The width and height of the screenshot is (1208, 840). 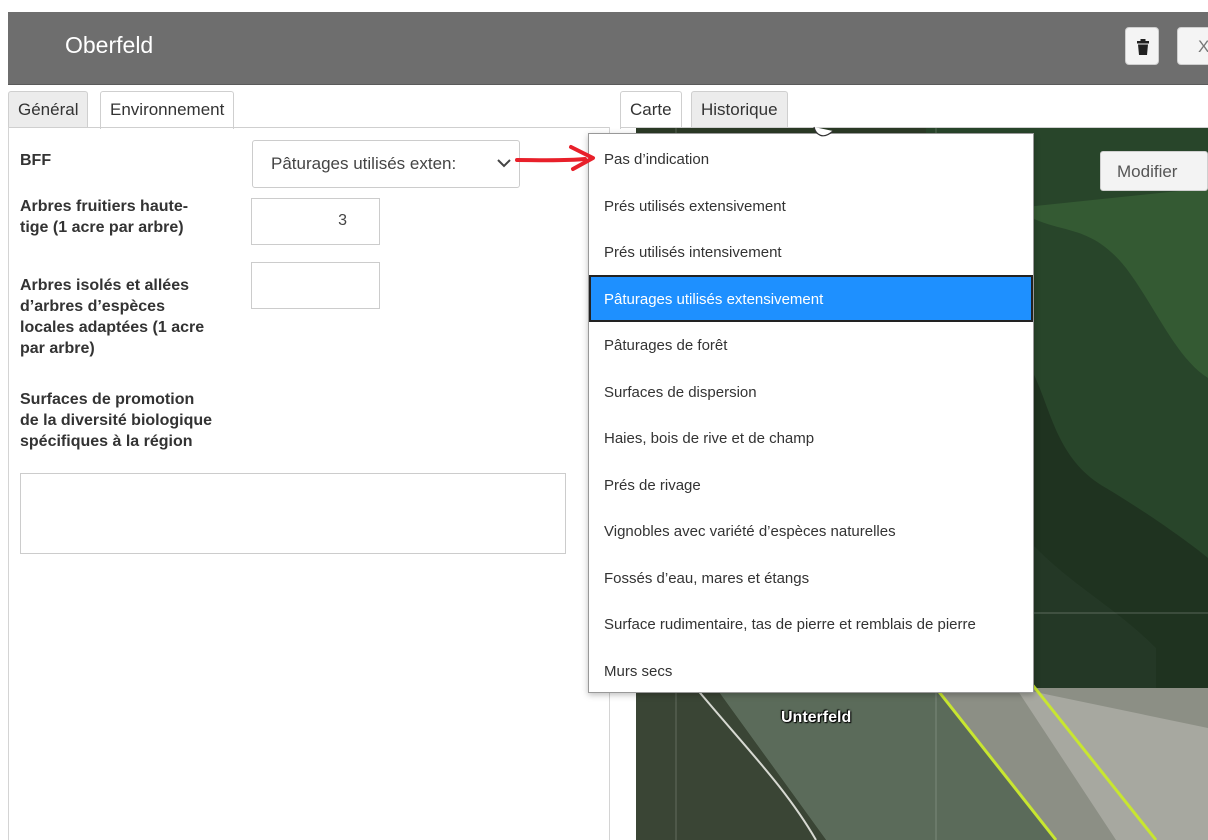 I want to click on dropdown-option: Haies, bois de rive et de champ, so click(x=811, y=437).